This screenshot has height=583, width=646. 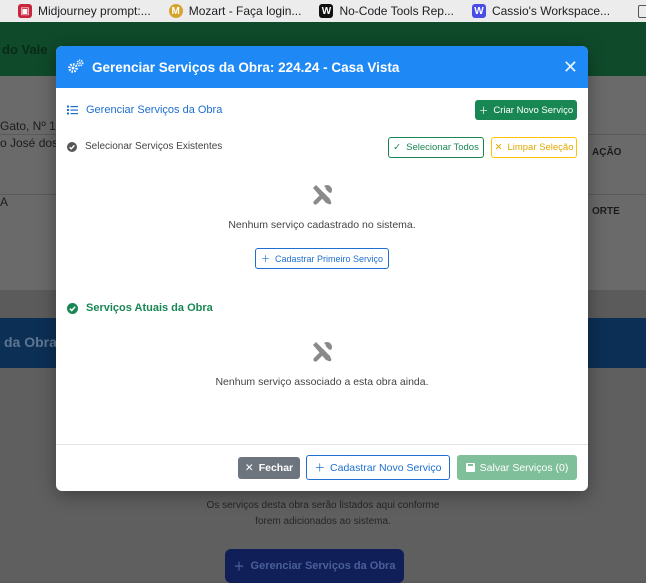 I want to click on select-all-button: ✓ Selecionar Todos, so click(x=436, y=147).